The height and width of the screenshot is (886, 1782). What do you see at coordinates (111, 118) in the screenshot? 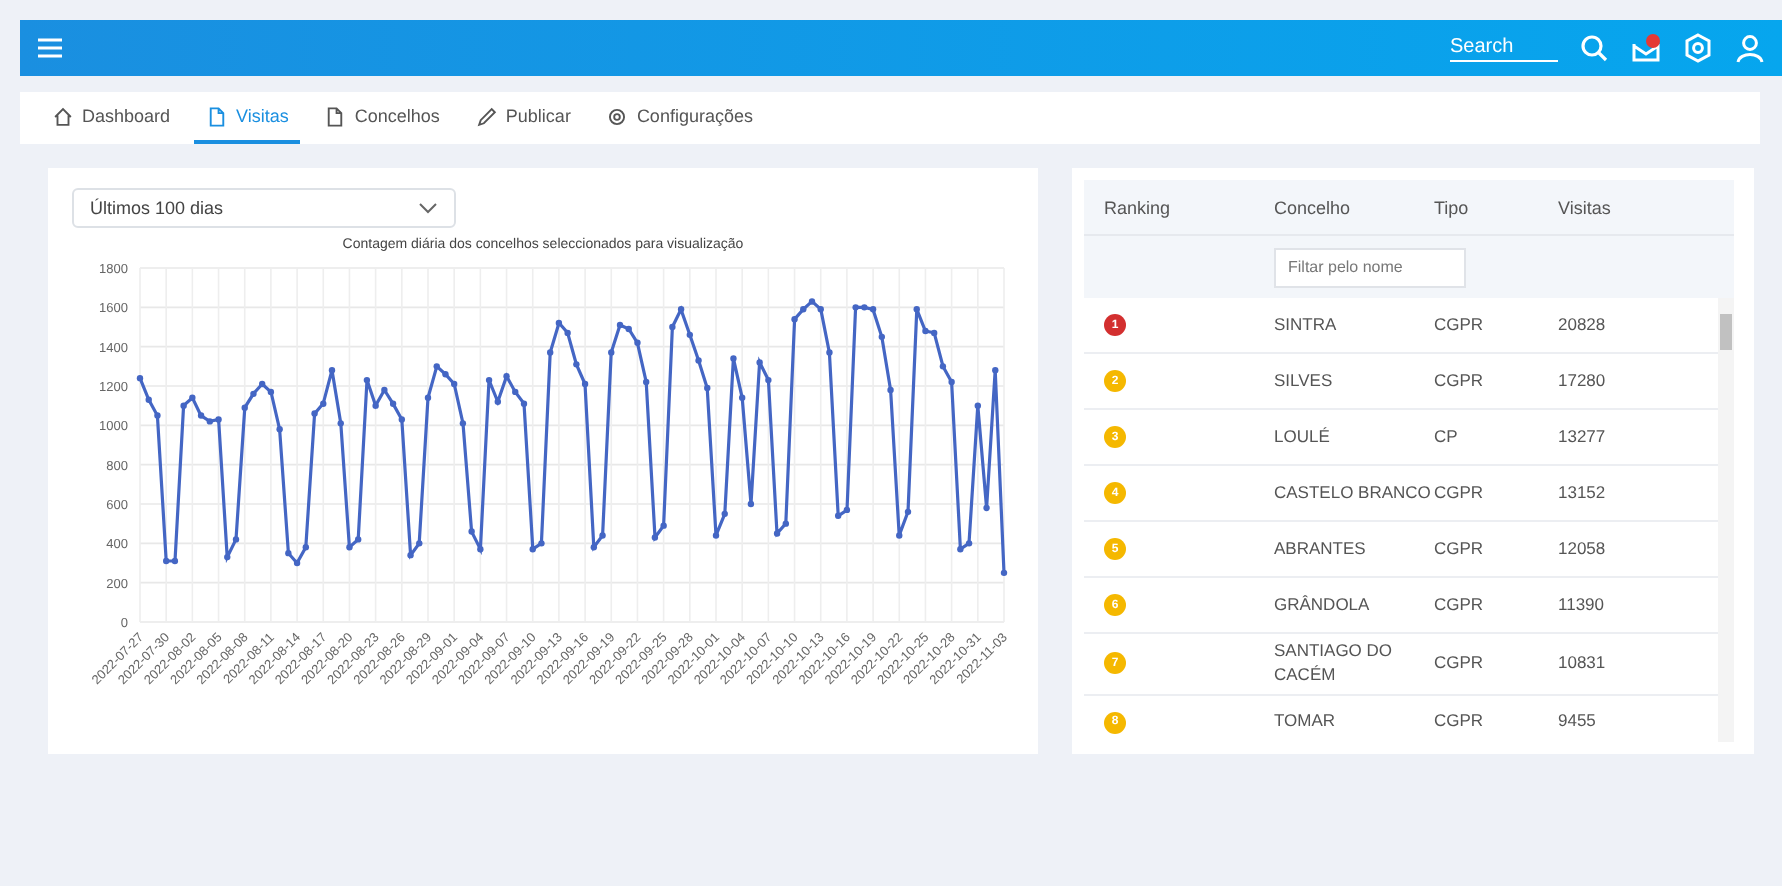
I see `nav-tab: Dashboard` at bounding box center [111, 118].